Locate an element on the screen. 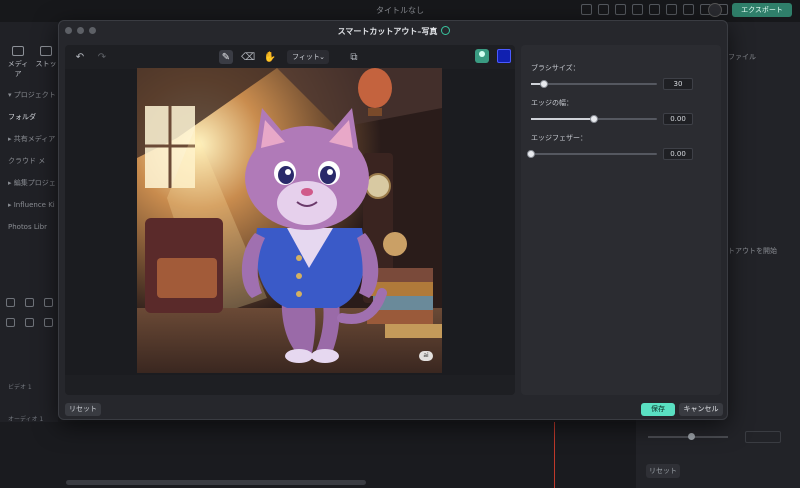  editor-toolbar: ↶ ↷ ✎ ⌫ ✋ フィット ⌄ ⧉ is located at coordinates (290, 57).